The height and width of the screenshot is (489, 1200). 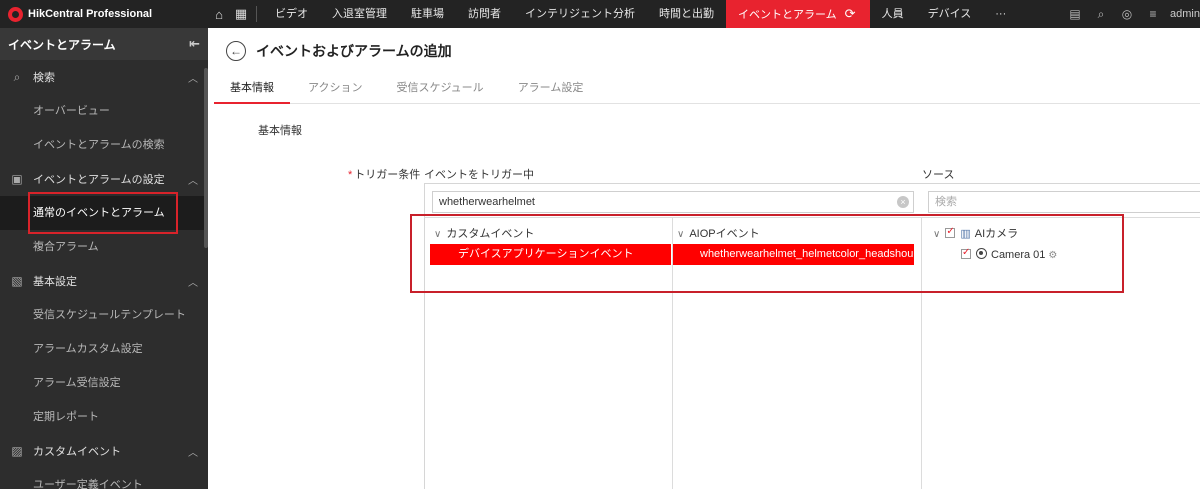 What do you see at coordinates (236, 51) in the screenshot?
I see `back-arrow-icon: ←` at bounding box center [236, 51].